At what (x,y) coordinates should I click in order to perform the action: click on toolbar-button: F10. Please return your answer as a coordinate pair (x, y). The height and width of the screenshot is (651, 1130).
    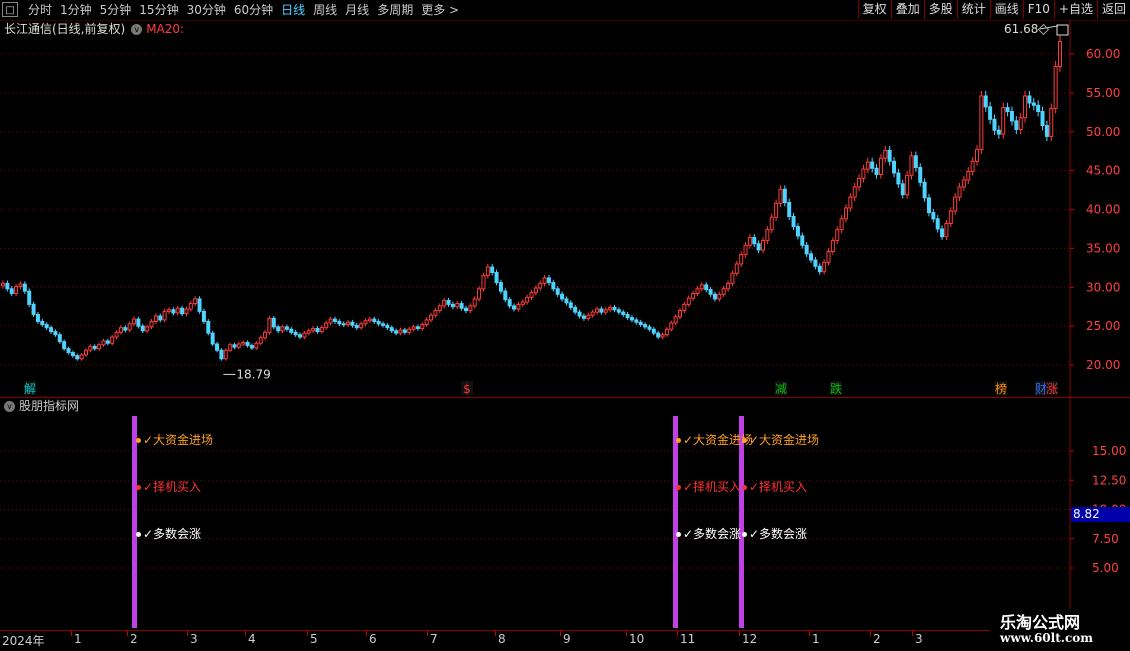
    Looking at the image, I should click on (1038, 9).